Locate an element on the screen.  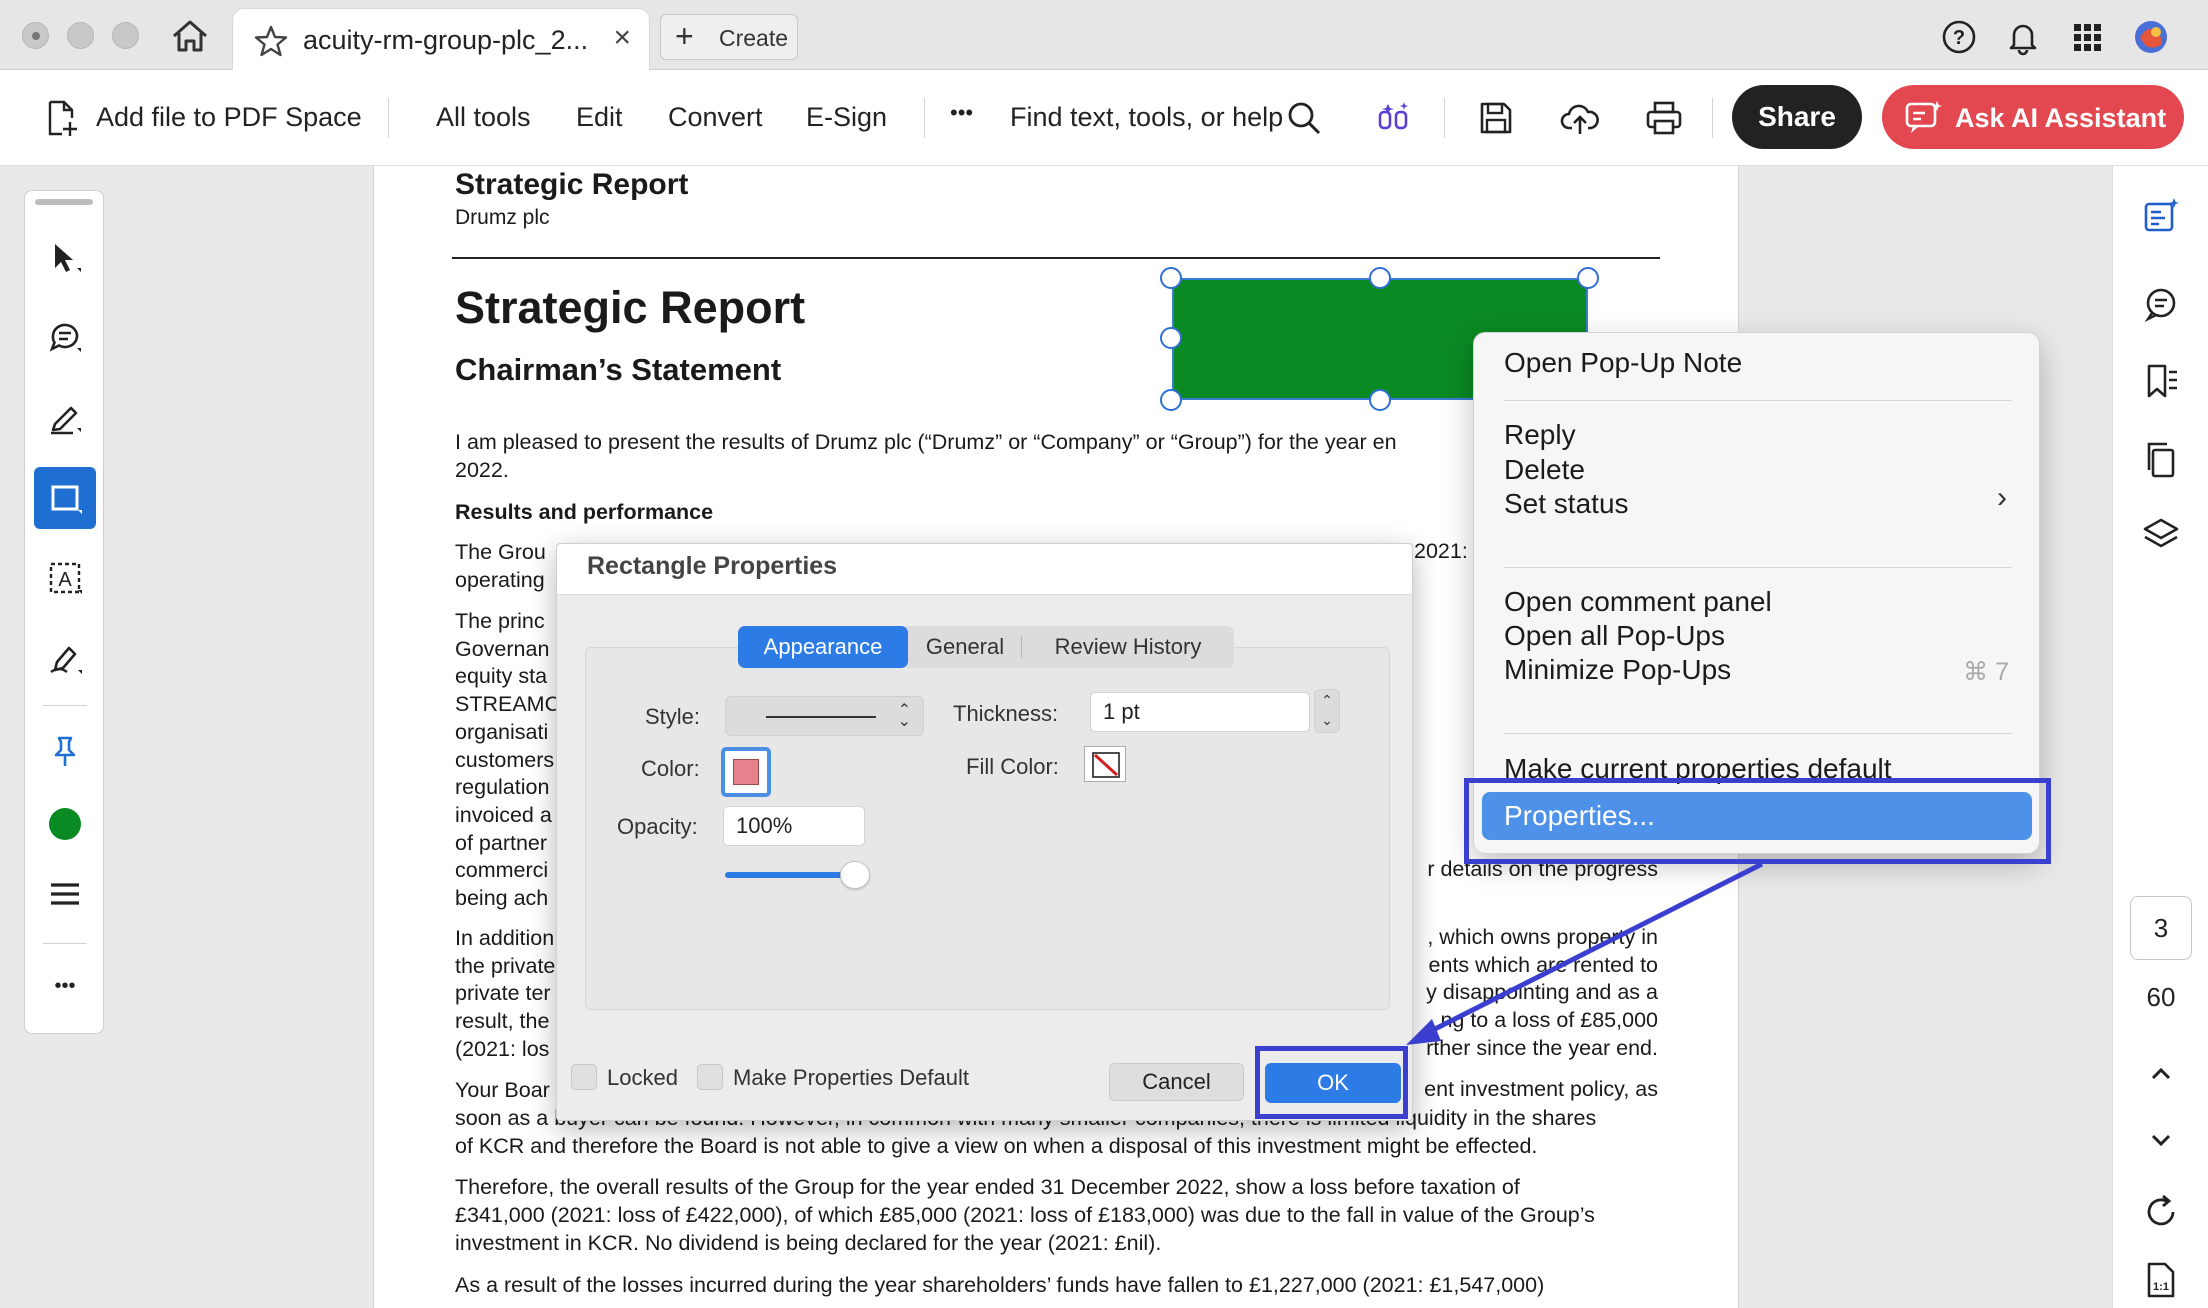
style-select: ⌃ ⌄ is located at coordinates (824, 716).